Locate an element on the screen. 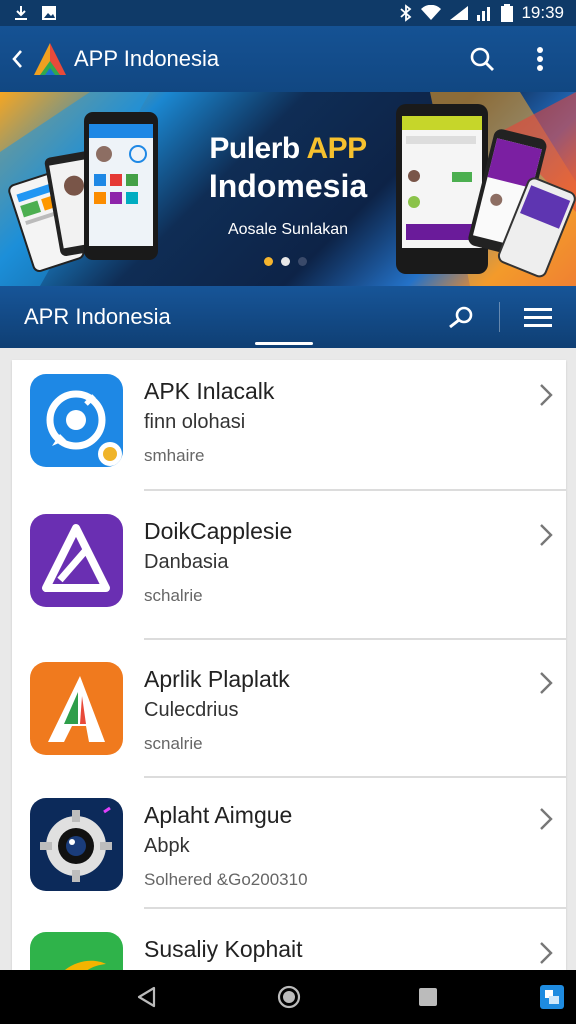  item-meta: schalrie is located at coordinates (173, 595).